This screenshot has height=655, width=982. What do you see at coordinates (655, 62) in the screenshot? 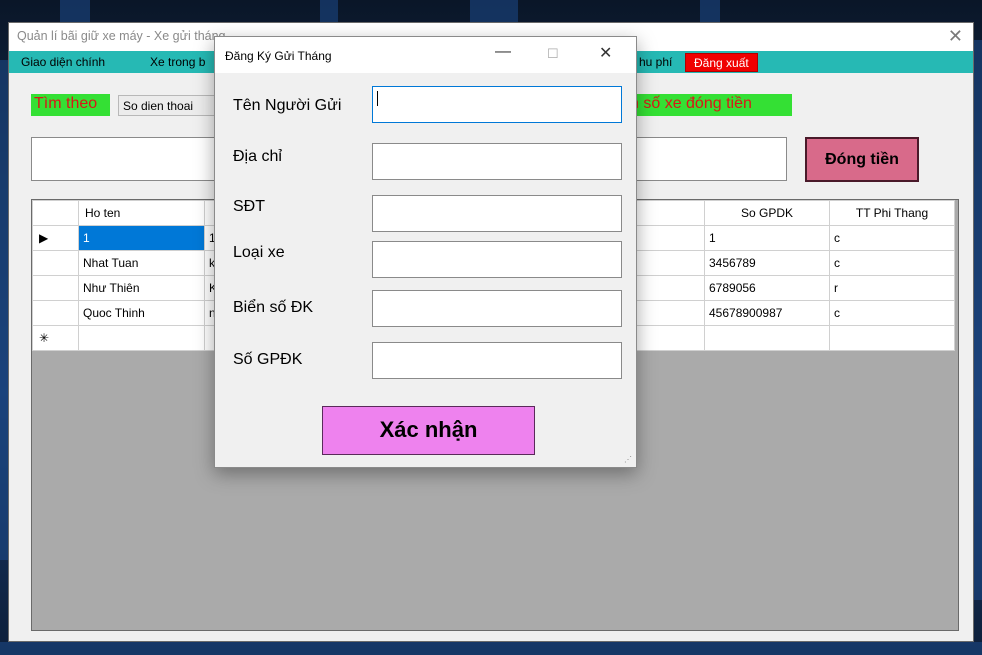
I see `menu-item-fees: hu phí` at bounding box center [655, 62].